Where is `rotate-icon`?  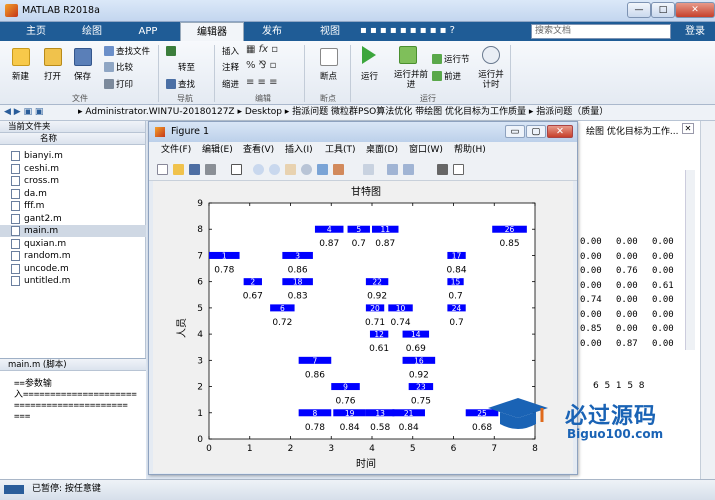
rotate-icon is located at coordinates (306, 169).